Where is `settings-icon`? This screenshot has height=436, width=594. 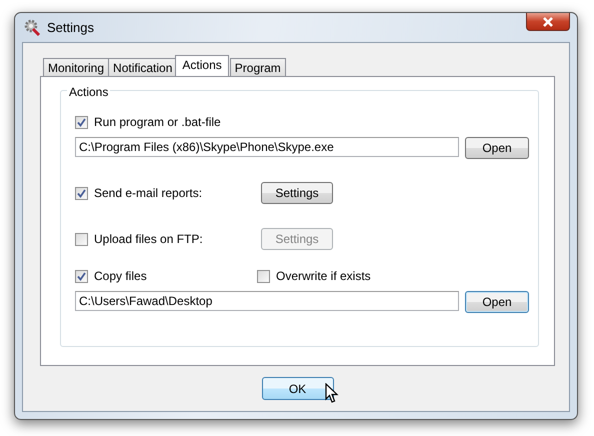 settings-icon is located at coordinates (32, 27).